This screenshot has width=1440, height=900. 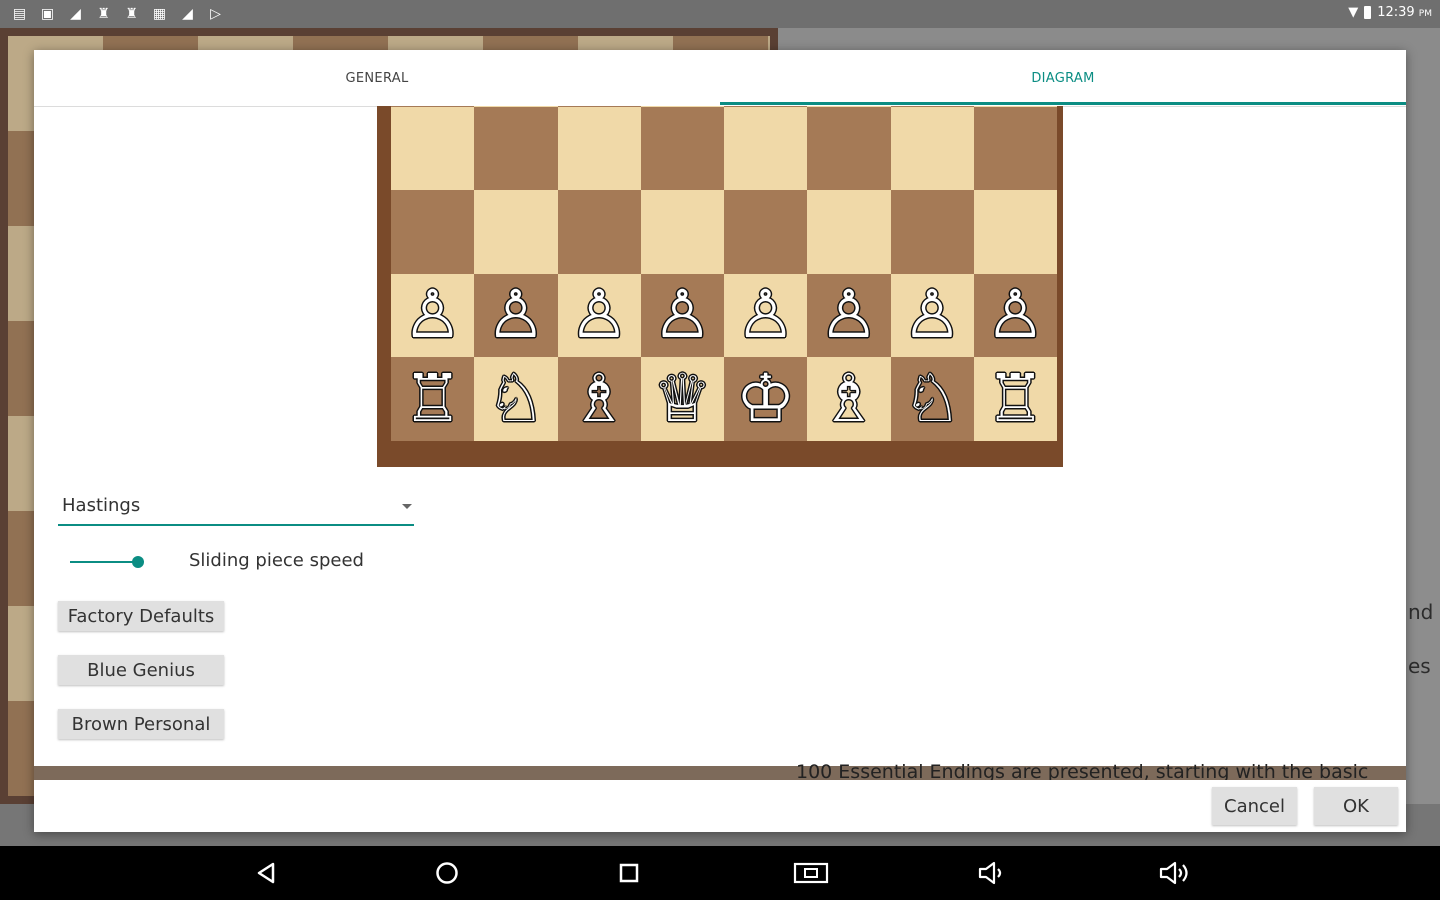 I want to click on board-square: ♕, so click(x=682, y=399).